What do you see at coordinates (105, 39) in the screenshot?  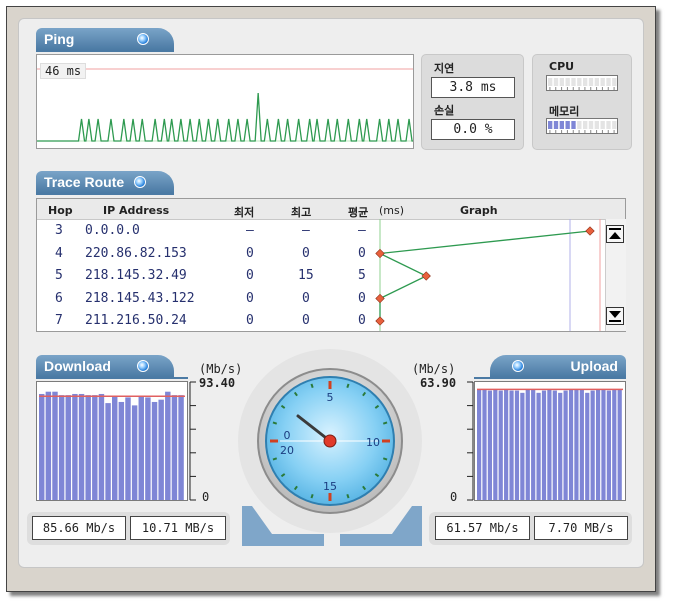 I see `ping-tab: Ping` at bounding box center [105, 39].